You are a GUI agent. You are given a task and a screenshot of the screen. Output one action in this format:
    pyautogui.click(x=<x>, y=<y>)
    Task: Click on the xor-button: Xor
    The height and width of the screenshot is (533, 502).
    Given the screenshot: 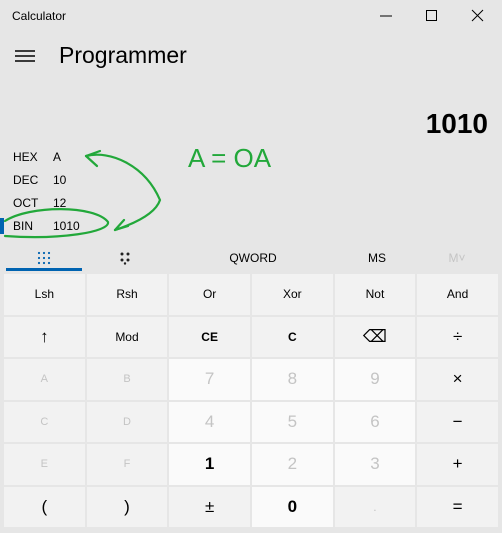 What is the action you would take?
    pyautogui.click(x=292, y=294)
    